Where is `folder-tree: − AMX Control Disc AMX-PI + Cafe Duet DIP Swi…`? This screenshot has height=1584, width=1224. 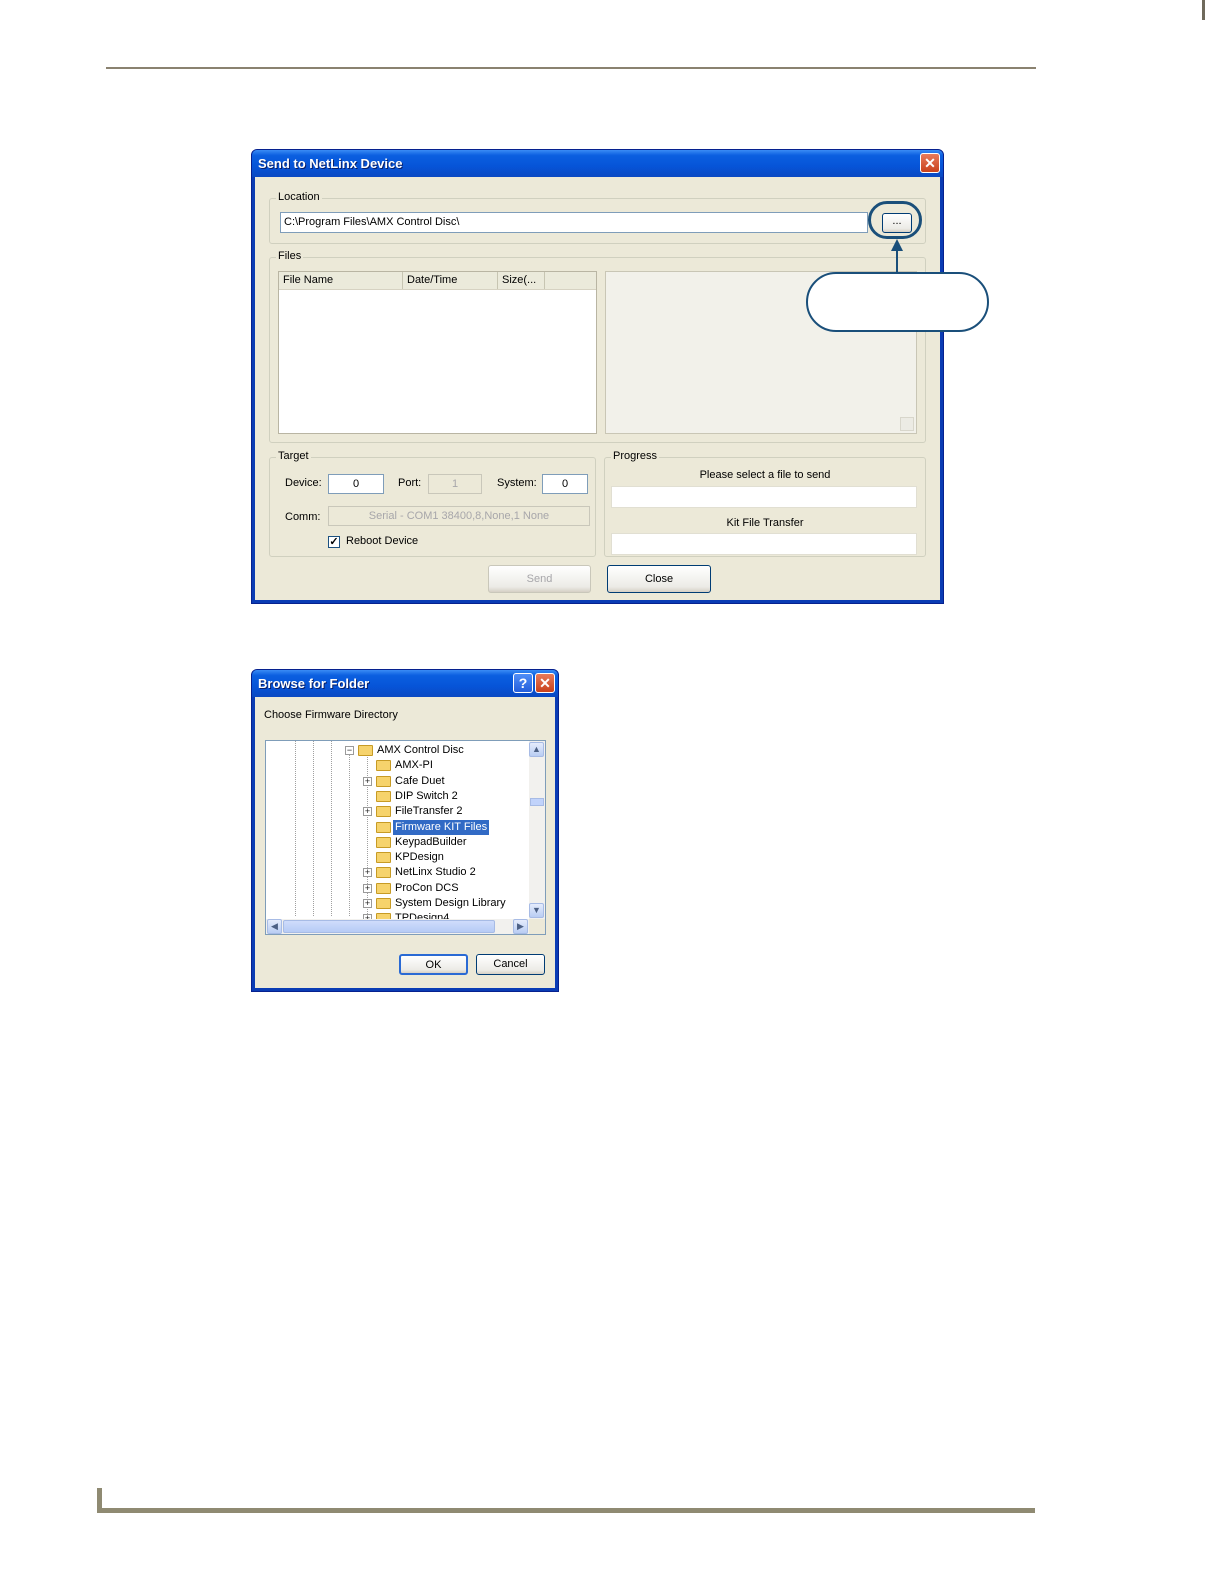
folder-tree: − AMX Control Disc AMX-PI + Cafe Duet DIP Swi… is located at coordinates (405, 837).